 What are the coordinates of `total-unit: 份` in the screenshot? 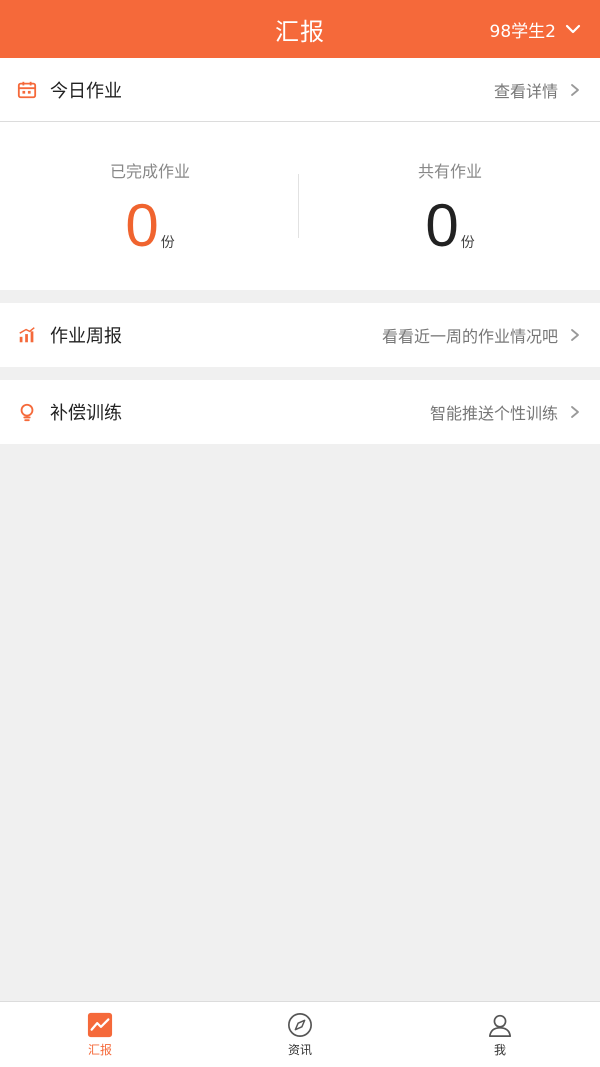 It's located at (467, 243).